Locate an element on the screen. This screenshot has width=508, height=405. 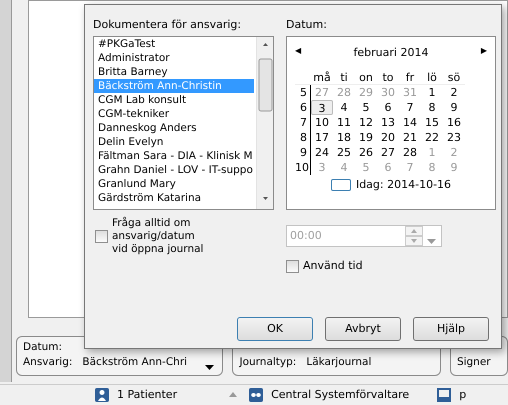
calendar-day: 16 is located at coordinates (454, 122).